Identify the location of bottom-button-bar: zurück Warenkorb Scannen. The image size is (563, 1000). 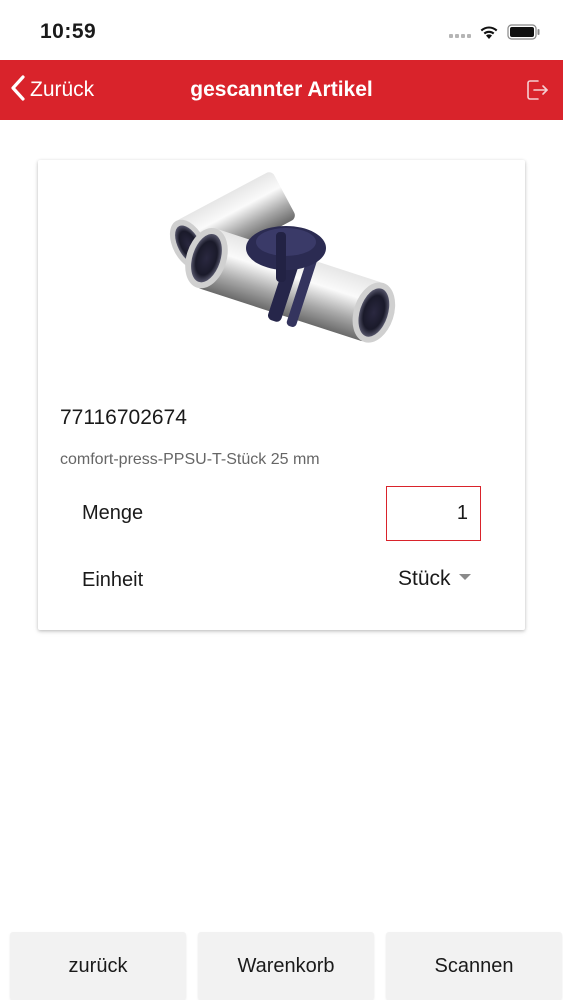
(281, 966).